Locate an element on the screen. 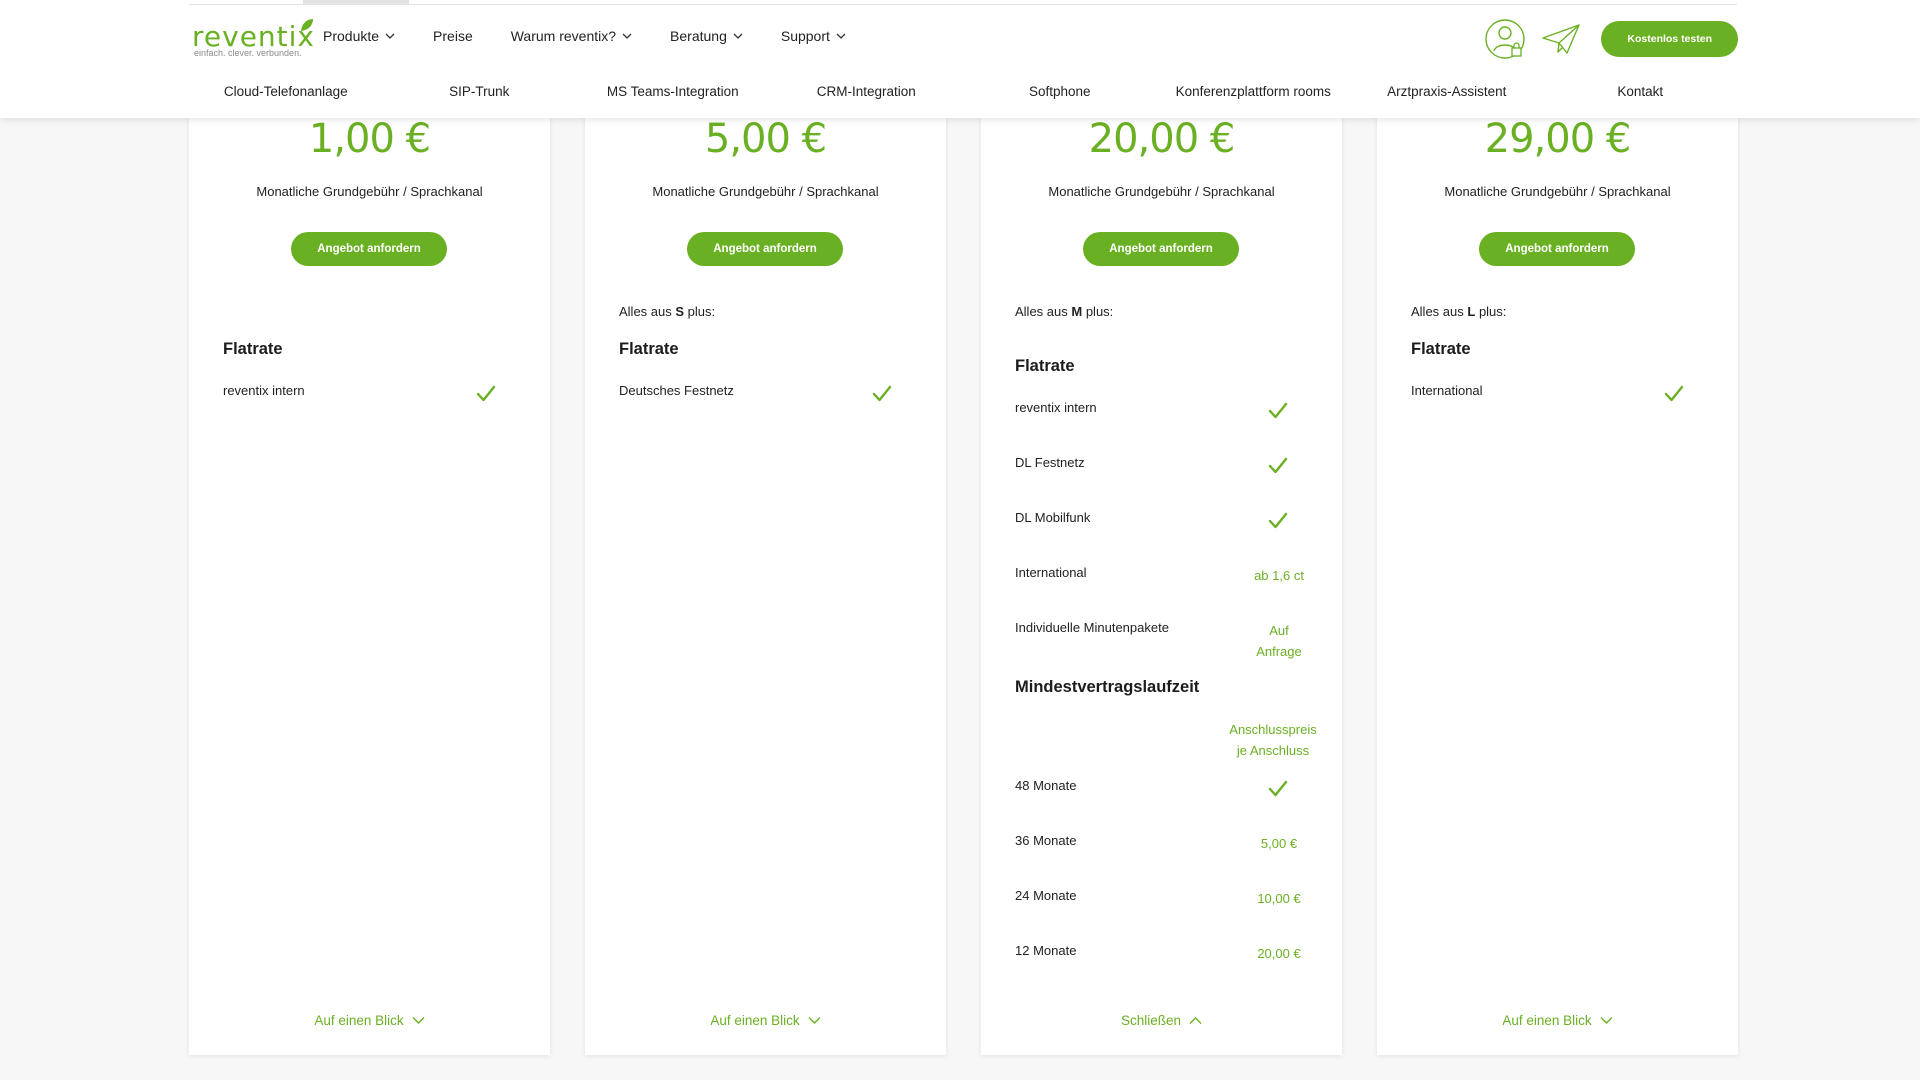 The width and height of the screenshot is (1920, 1080). feature-row: DL Festnetz is located at coordinates (1165, 467).